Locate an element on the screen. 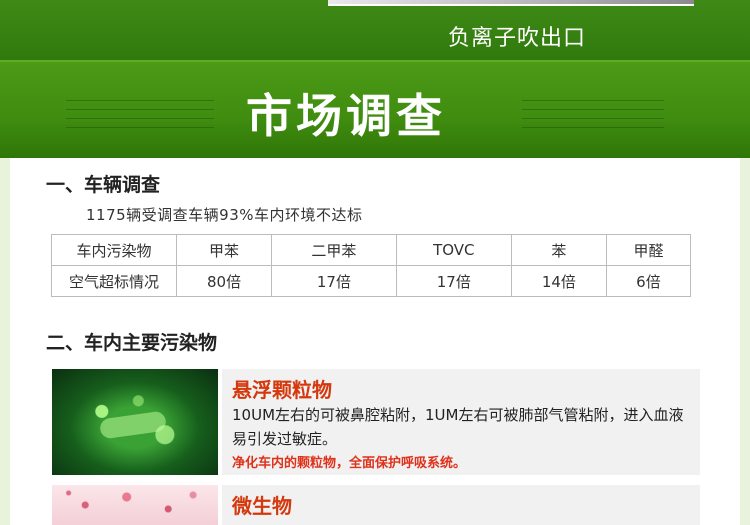 Image resolution: width=750 pixels, height=525 pixels. table-cell: 80倍 is located at coordinates (224, 281).